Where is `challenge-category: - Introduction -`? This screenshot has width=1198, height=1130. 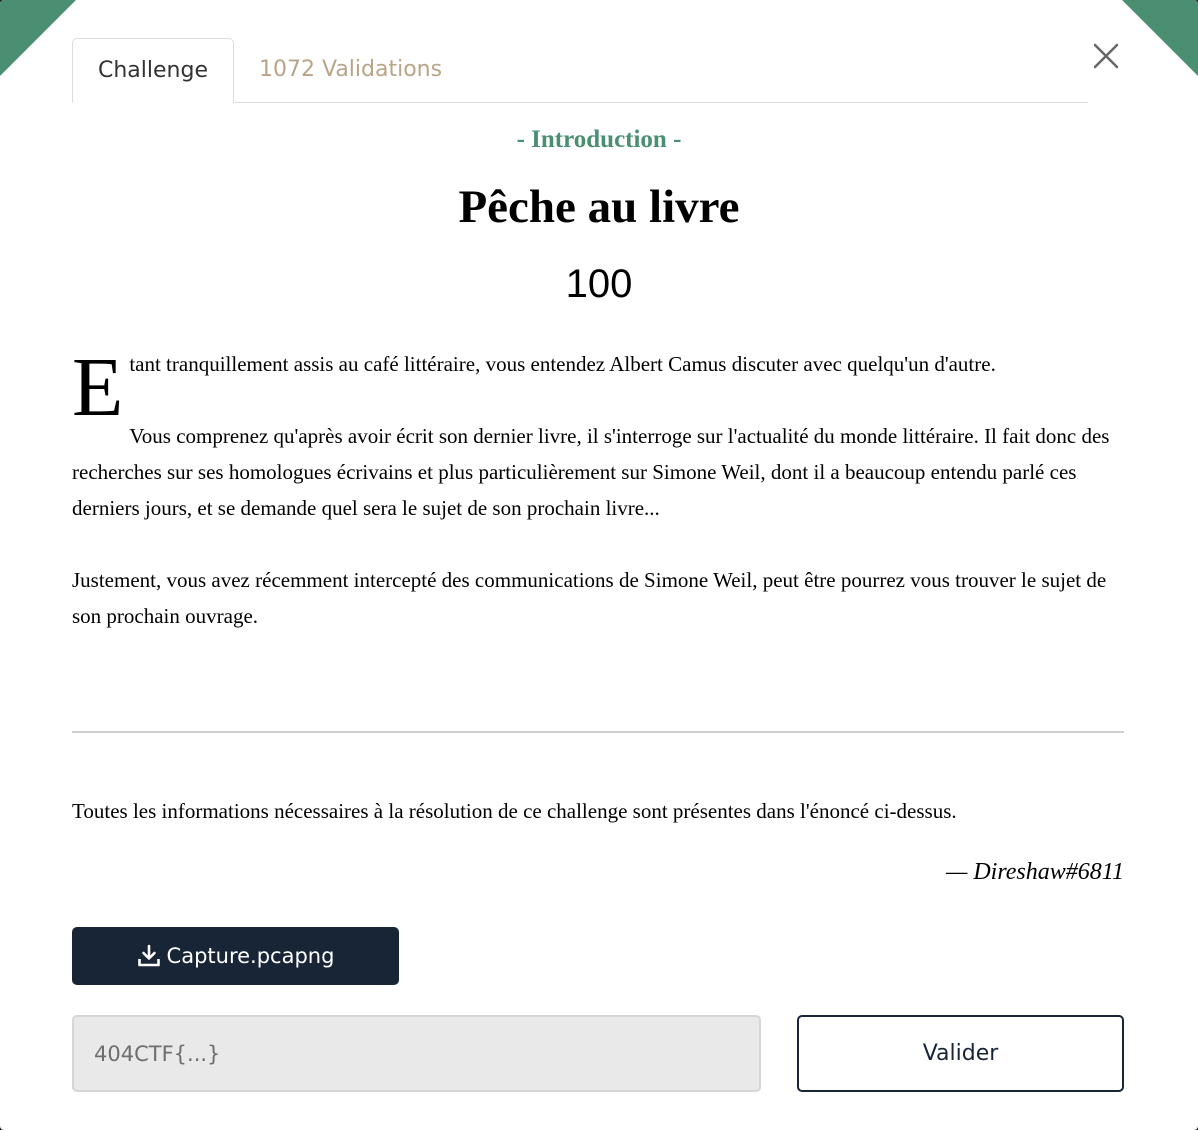
challenge-category: - Introduction - is located at coordinates (599, 139).